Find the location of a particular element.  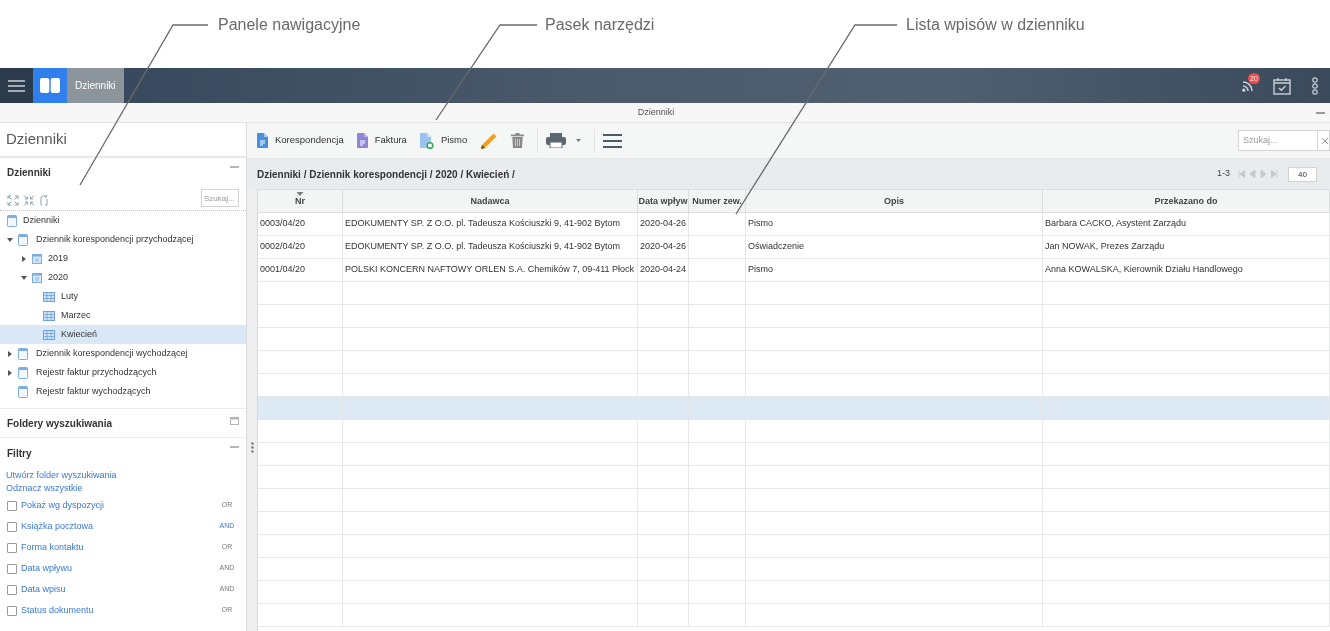

callout-label: Pasek narzędzi is located at coordinates (600, 25).